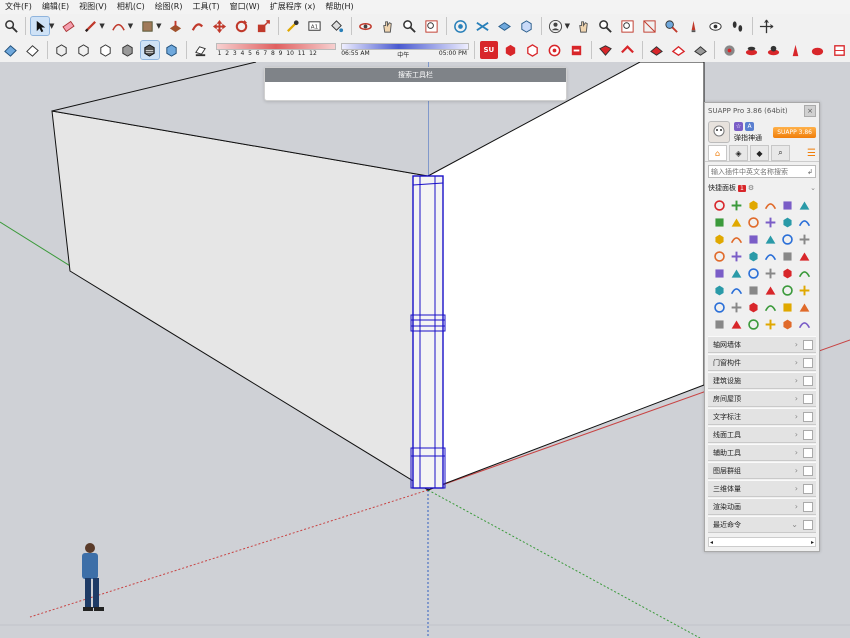 The image size is (850, 638). I want to click on category-item: 文字标注 ›, so click(762, 416).